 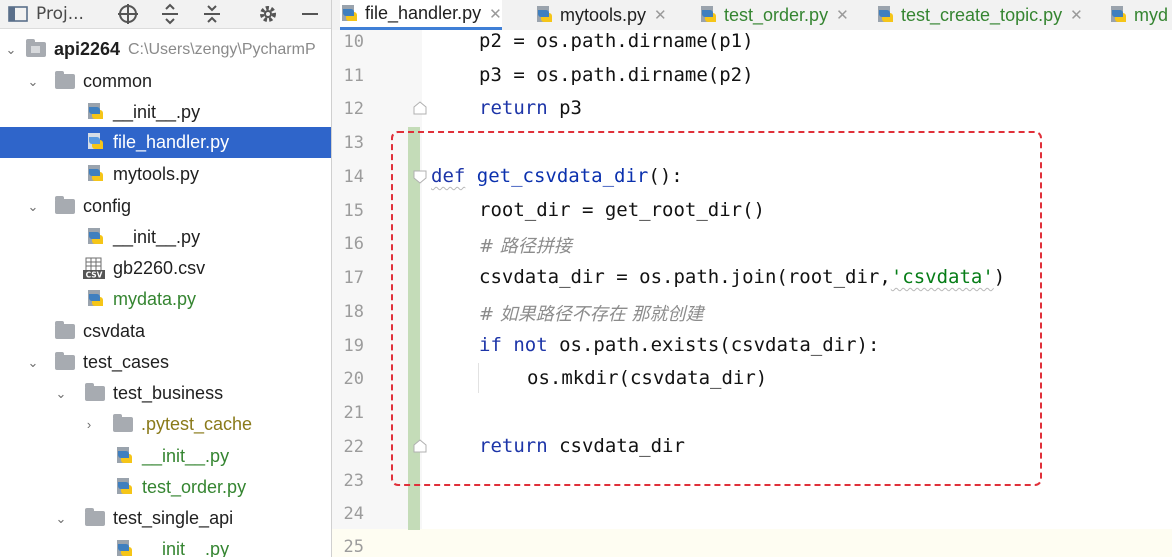 What do you see at coordinates (353, 312) in the screenshot?
I see `line-number: 18` at bounding box center [353, 312].